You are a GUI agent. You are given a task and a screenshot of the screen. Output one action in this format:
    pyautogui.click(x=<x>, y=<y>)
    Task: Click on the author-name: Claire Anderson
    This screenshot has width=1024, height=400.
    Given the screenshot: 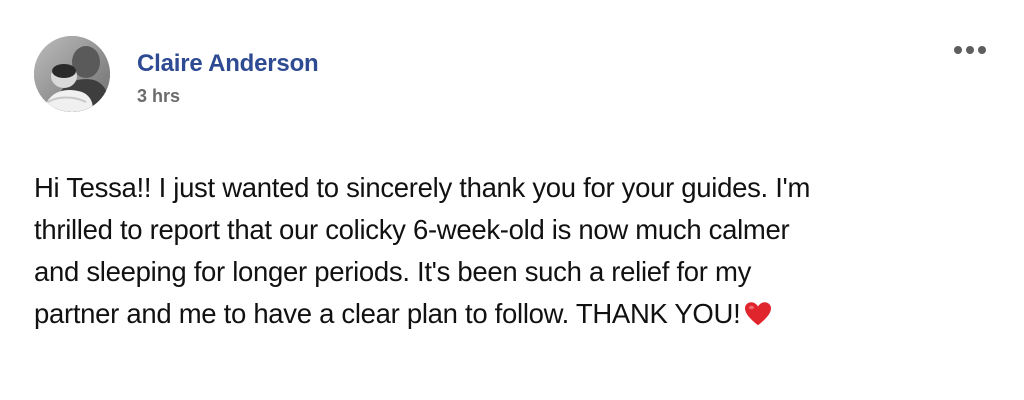 What is the action you would take?
    pyautogui.click(x=228, y=64)
    